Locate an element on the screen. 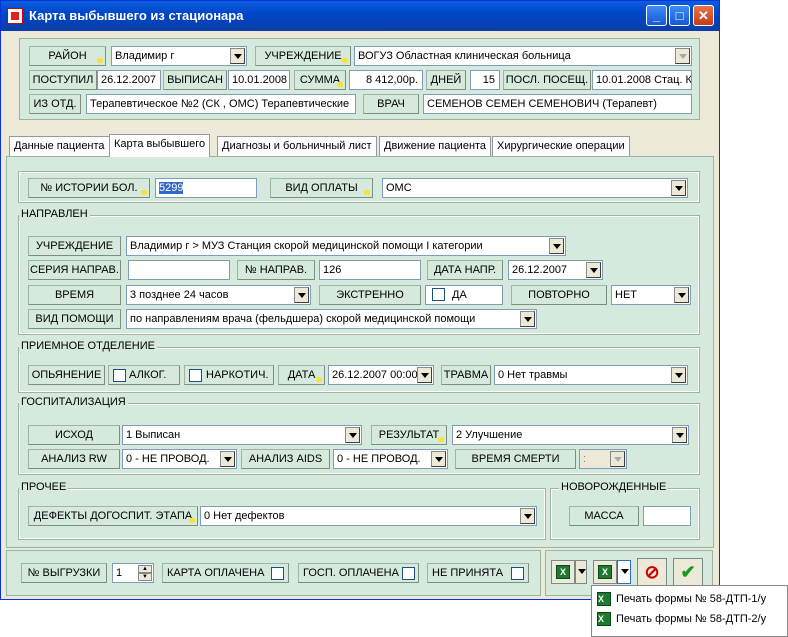 This screenshot has width=788, height=637. gosp-title: ГОСПИТАЛИЗАЦИЯ is located at coordinates (73, 402).